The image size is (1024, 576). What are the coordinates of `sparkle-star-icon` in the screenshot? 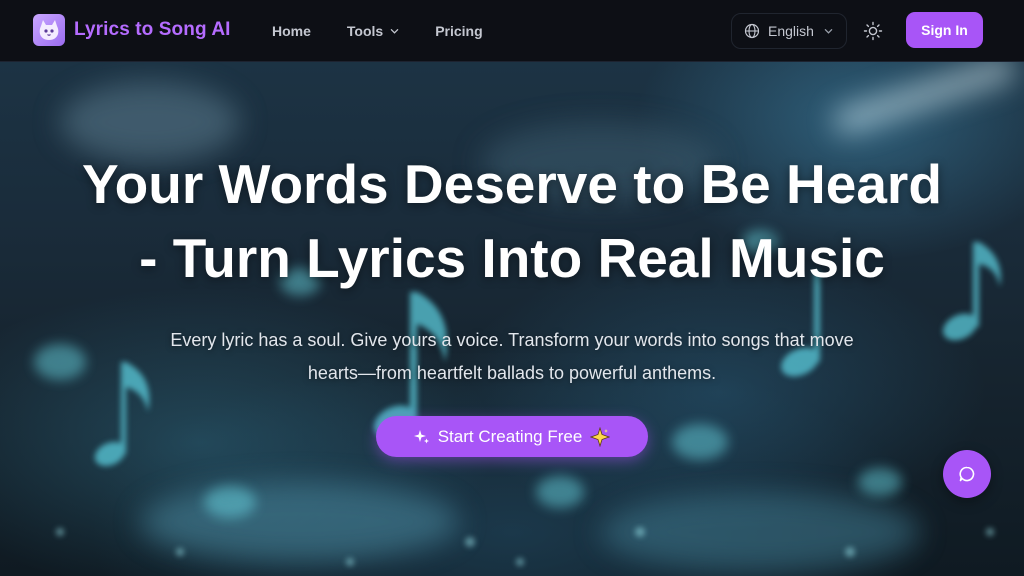 It's located at (600, 436).